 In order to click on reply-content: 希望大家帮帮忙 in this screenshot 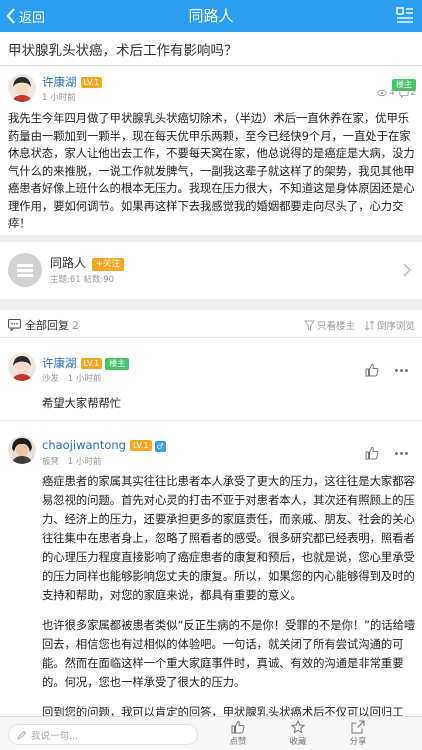, I will do `click(82, 403)`.